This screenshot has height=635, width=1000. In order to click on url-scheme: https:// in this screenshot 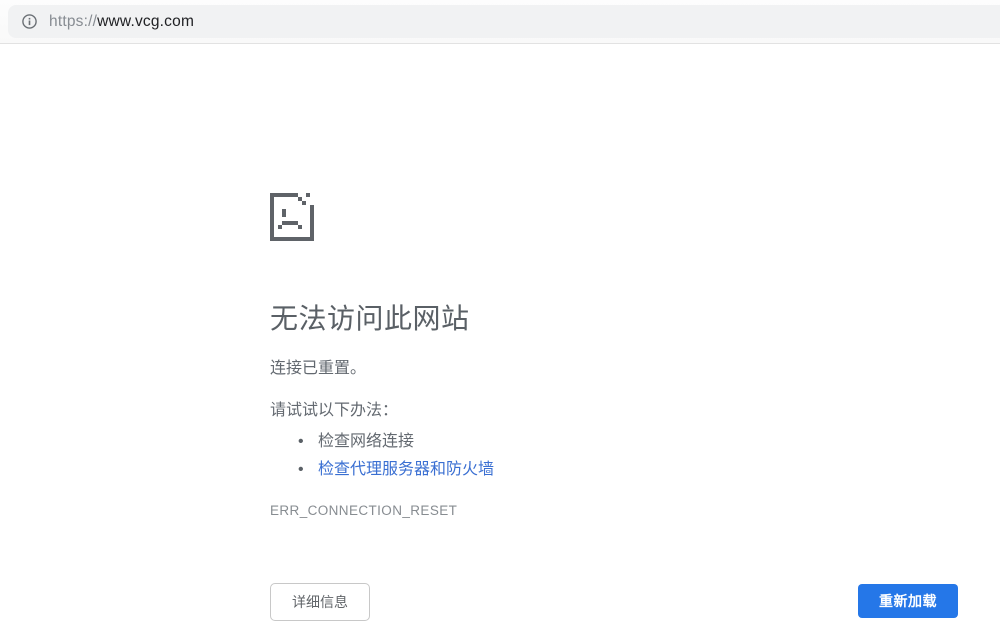, I will do `click(73, 21)`.